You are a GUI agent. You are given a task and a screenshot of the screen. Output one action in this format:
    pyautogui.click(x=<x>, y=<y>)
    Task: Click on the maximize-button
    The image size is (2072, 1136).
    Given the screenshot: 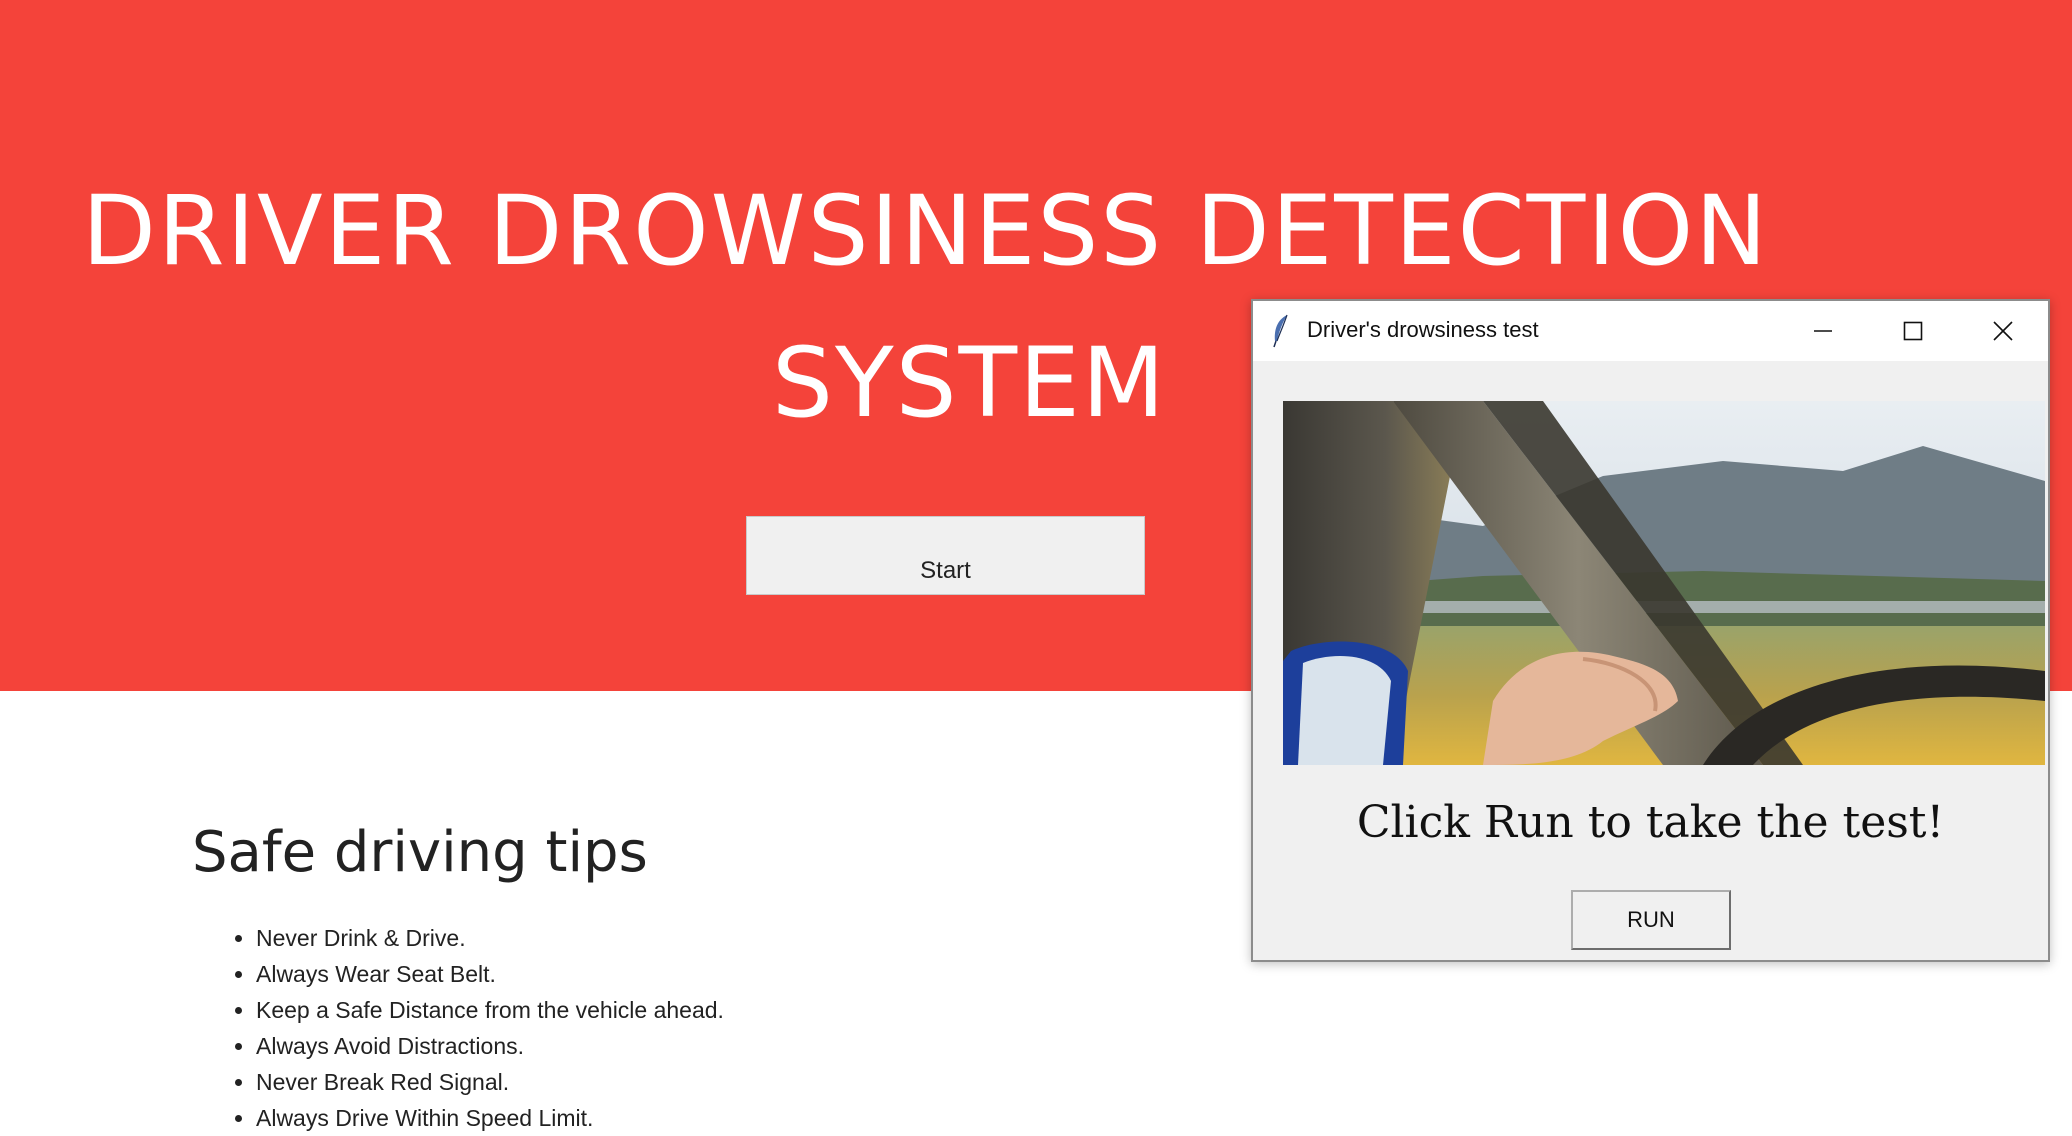 What is the action you would take?
    pyautogui.click(x=1913, y=331)
    